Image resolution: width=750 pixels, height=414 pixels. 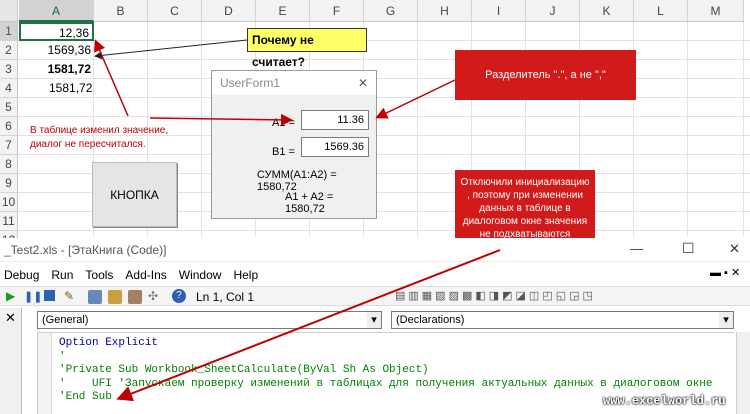 What do you see at coordinates (221, 119) in the screenshot?
I see `arrow-textbox` at bounding box center [221, 119].